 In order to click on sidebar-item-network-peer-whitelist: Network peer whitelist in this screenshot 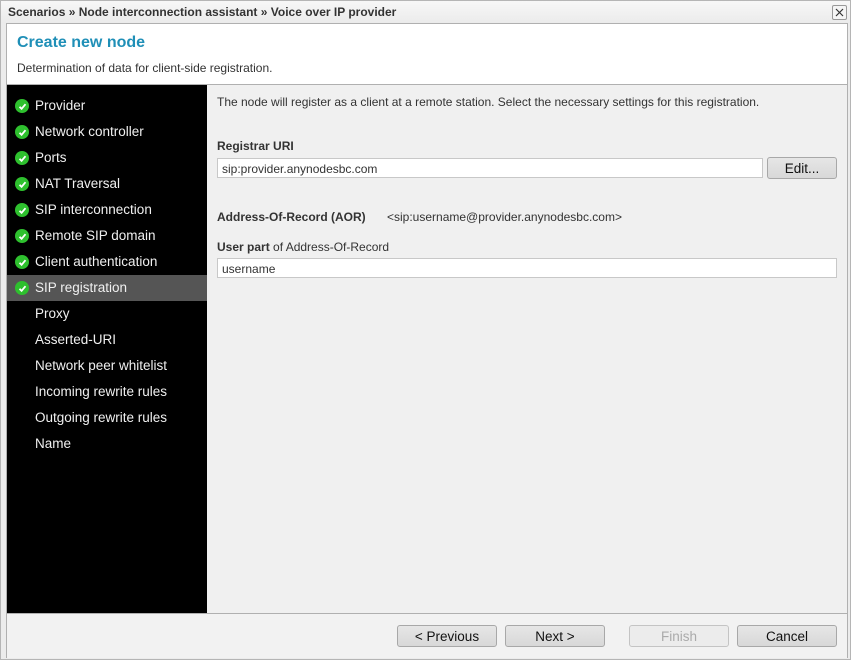, I will do `click(107, 366)`.